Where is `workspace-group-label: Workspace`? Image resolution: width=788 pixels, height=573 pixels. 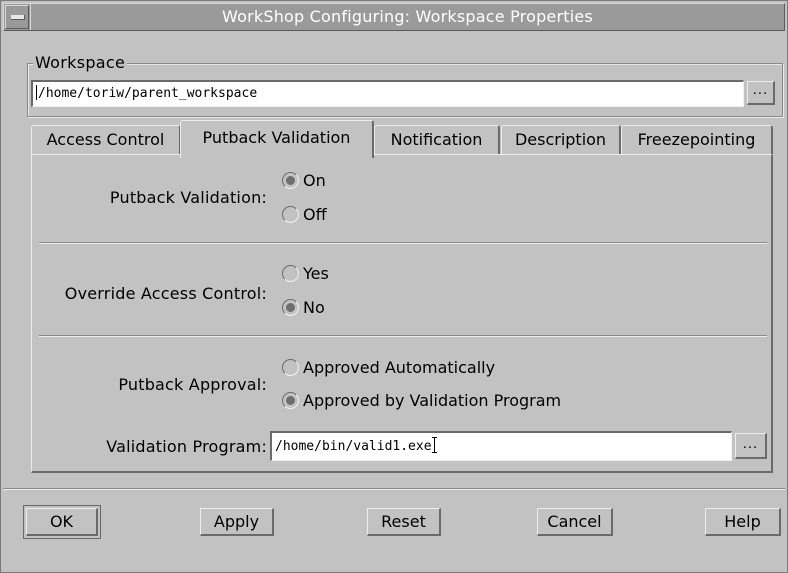
workspace-group-label: Workspace is located at coordinates (80, 63).